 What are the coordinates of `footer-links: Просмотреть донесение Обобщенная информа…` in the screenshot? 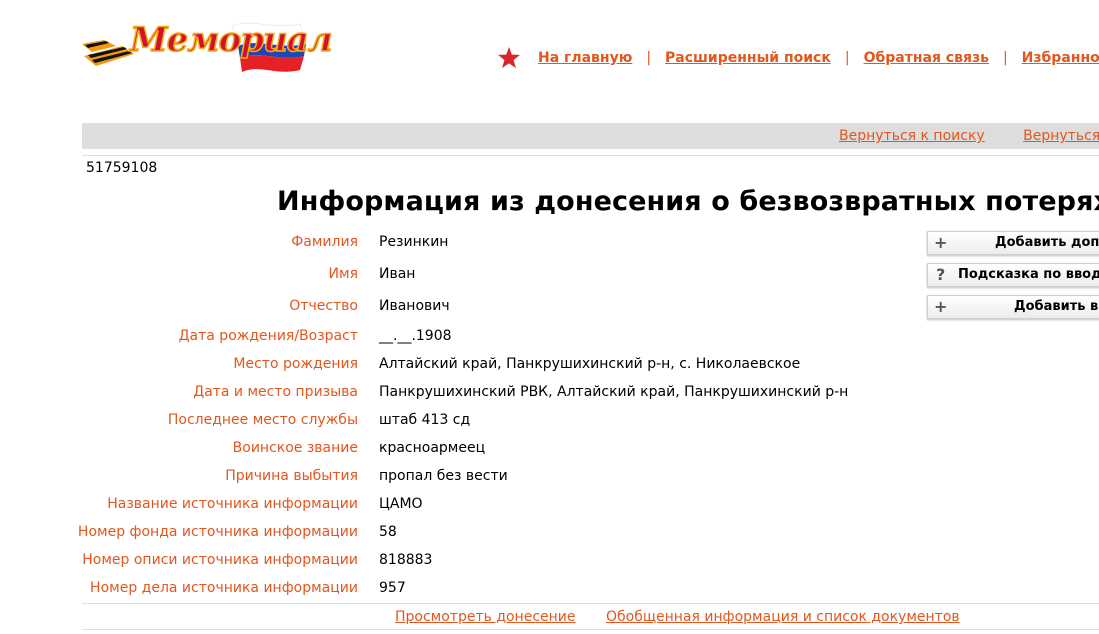 It's located at (690, 617).